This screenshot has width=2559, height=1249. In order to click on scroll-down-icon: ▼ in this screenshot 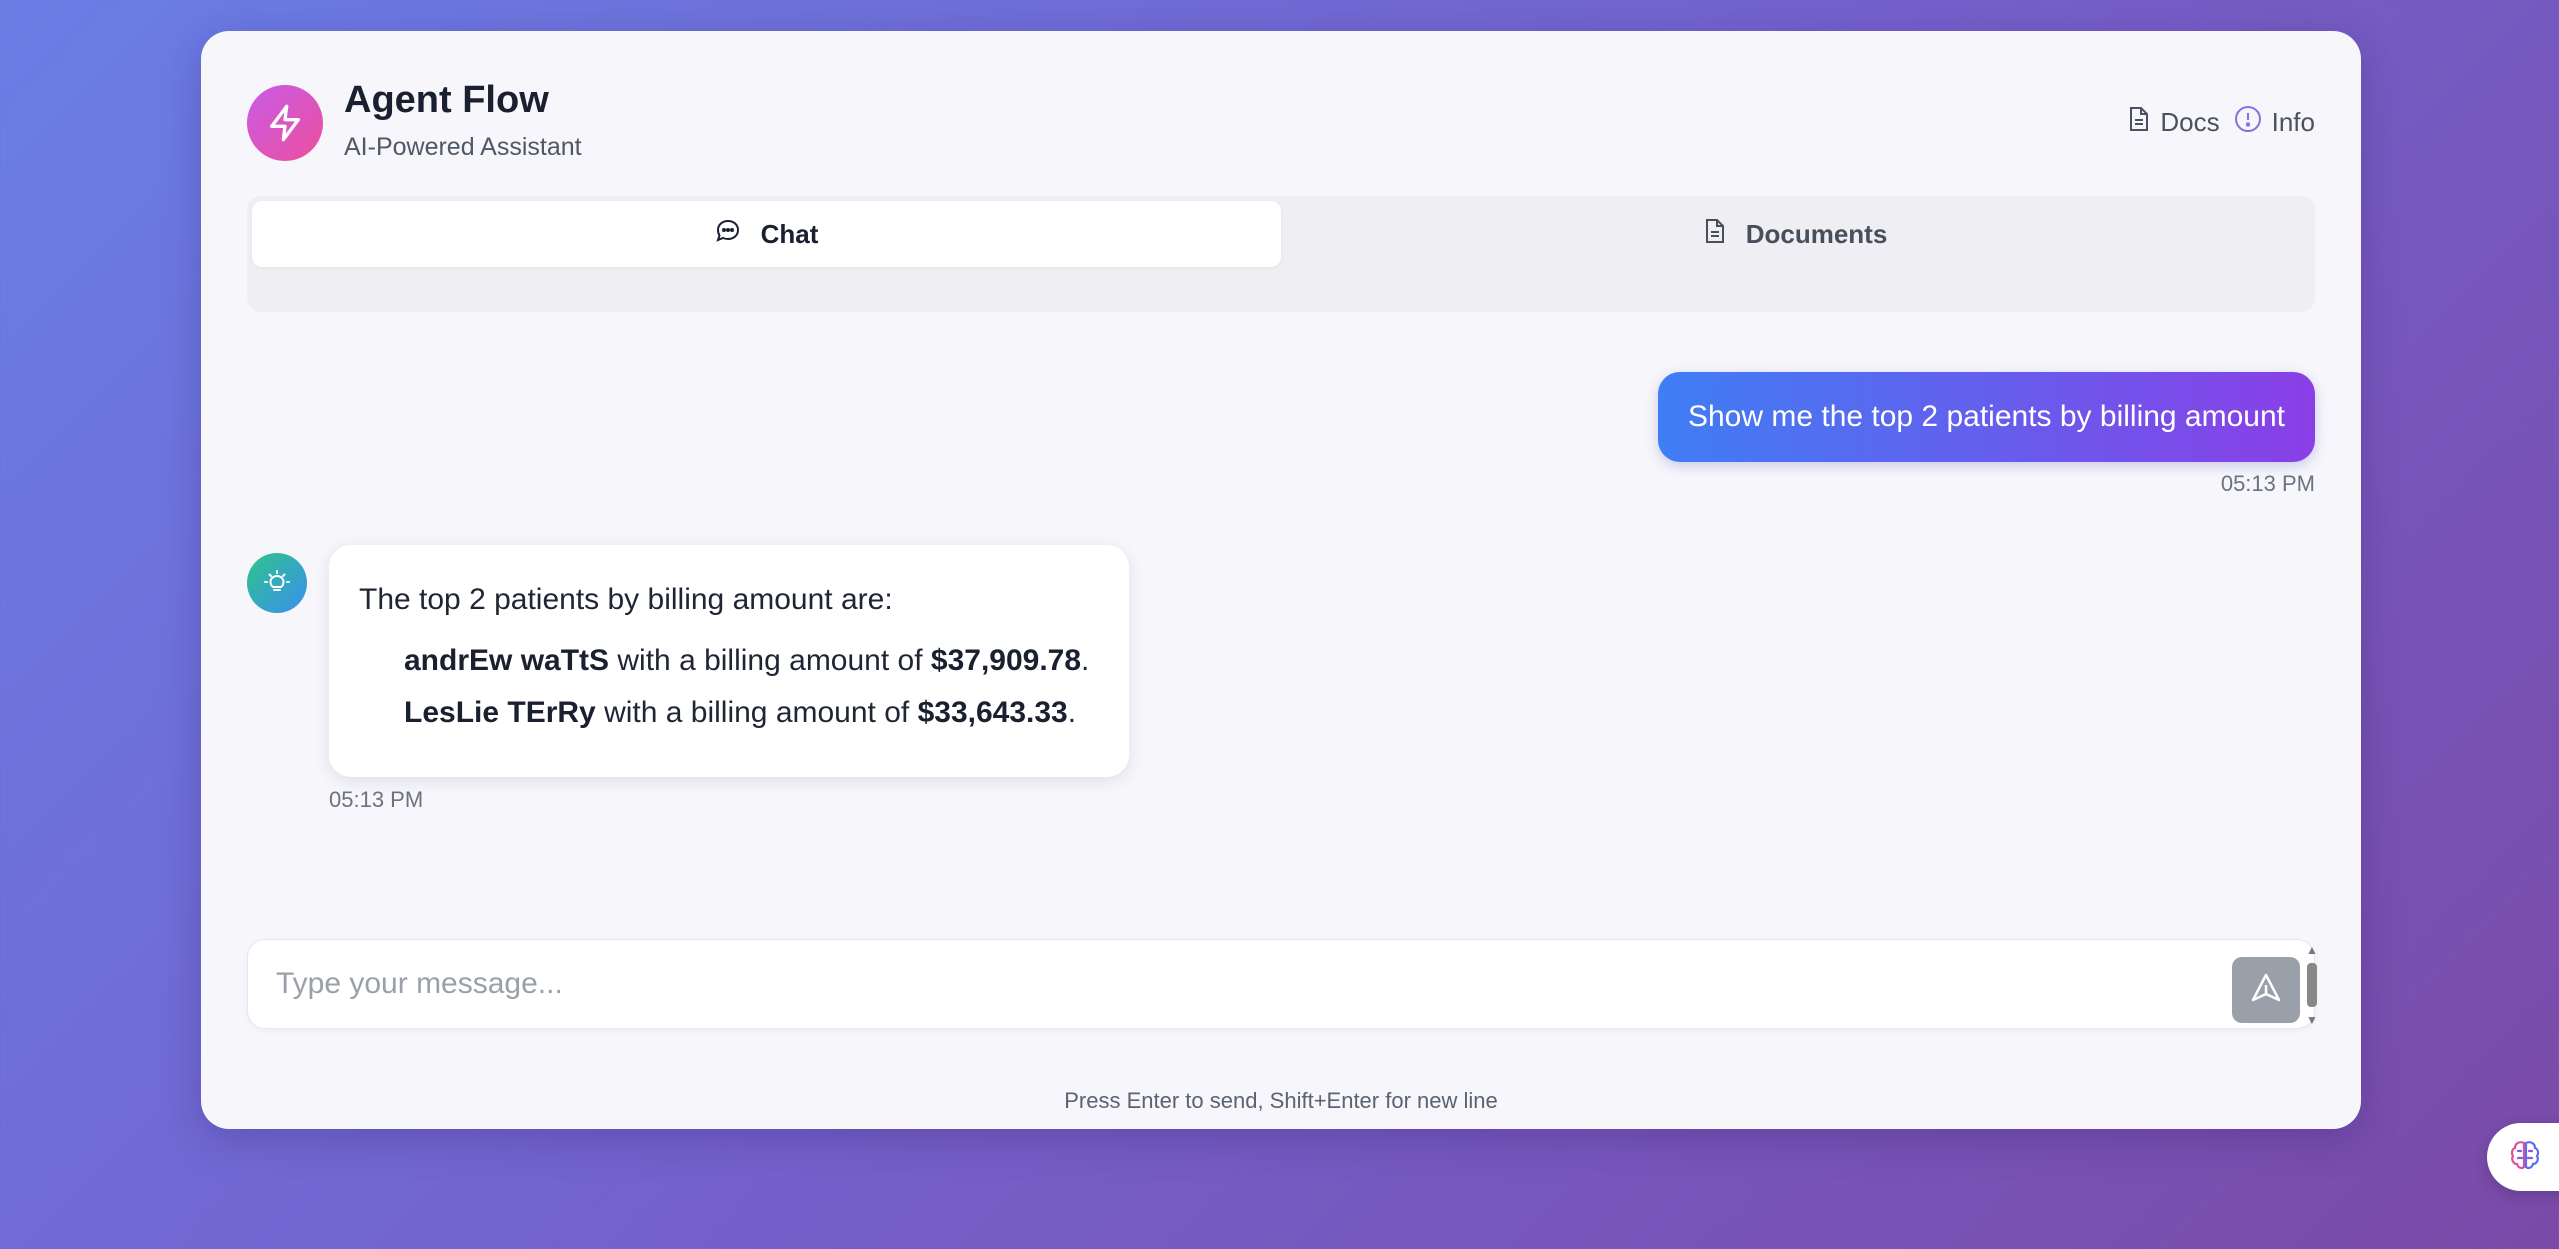, I will do `click(2312, 1020)`.